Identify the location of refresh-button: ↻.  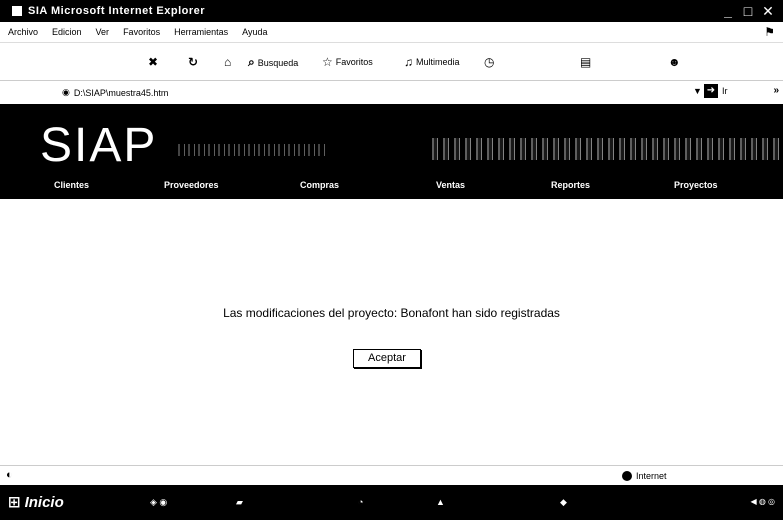
(193, 62).